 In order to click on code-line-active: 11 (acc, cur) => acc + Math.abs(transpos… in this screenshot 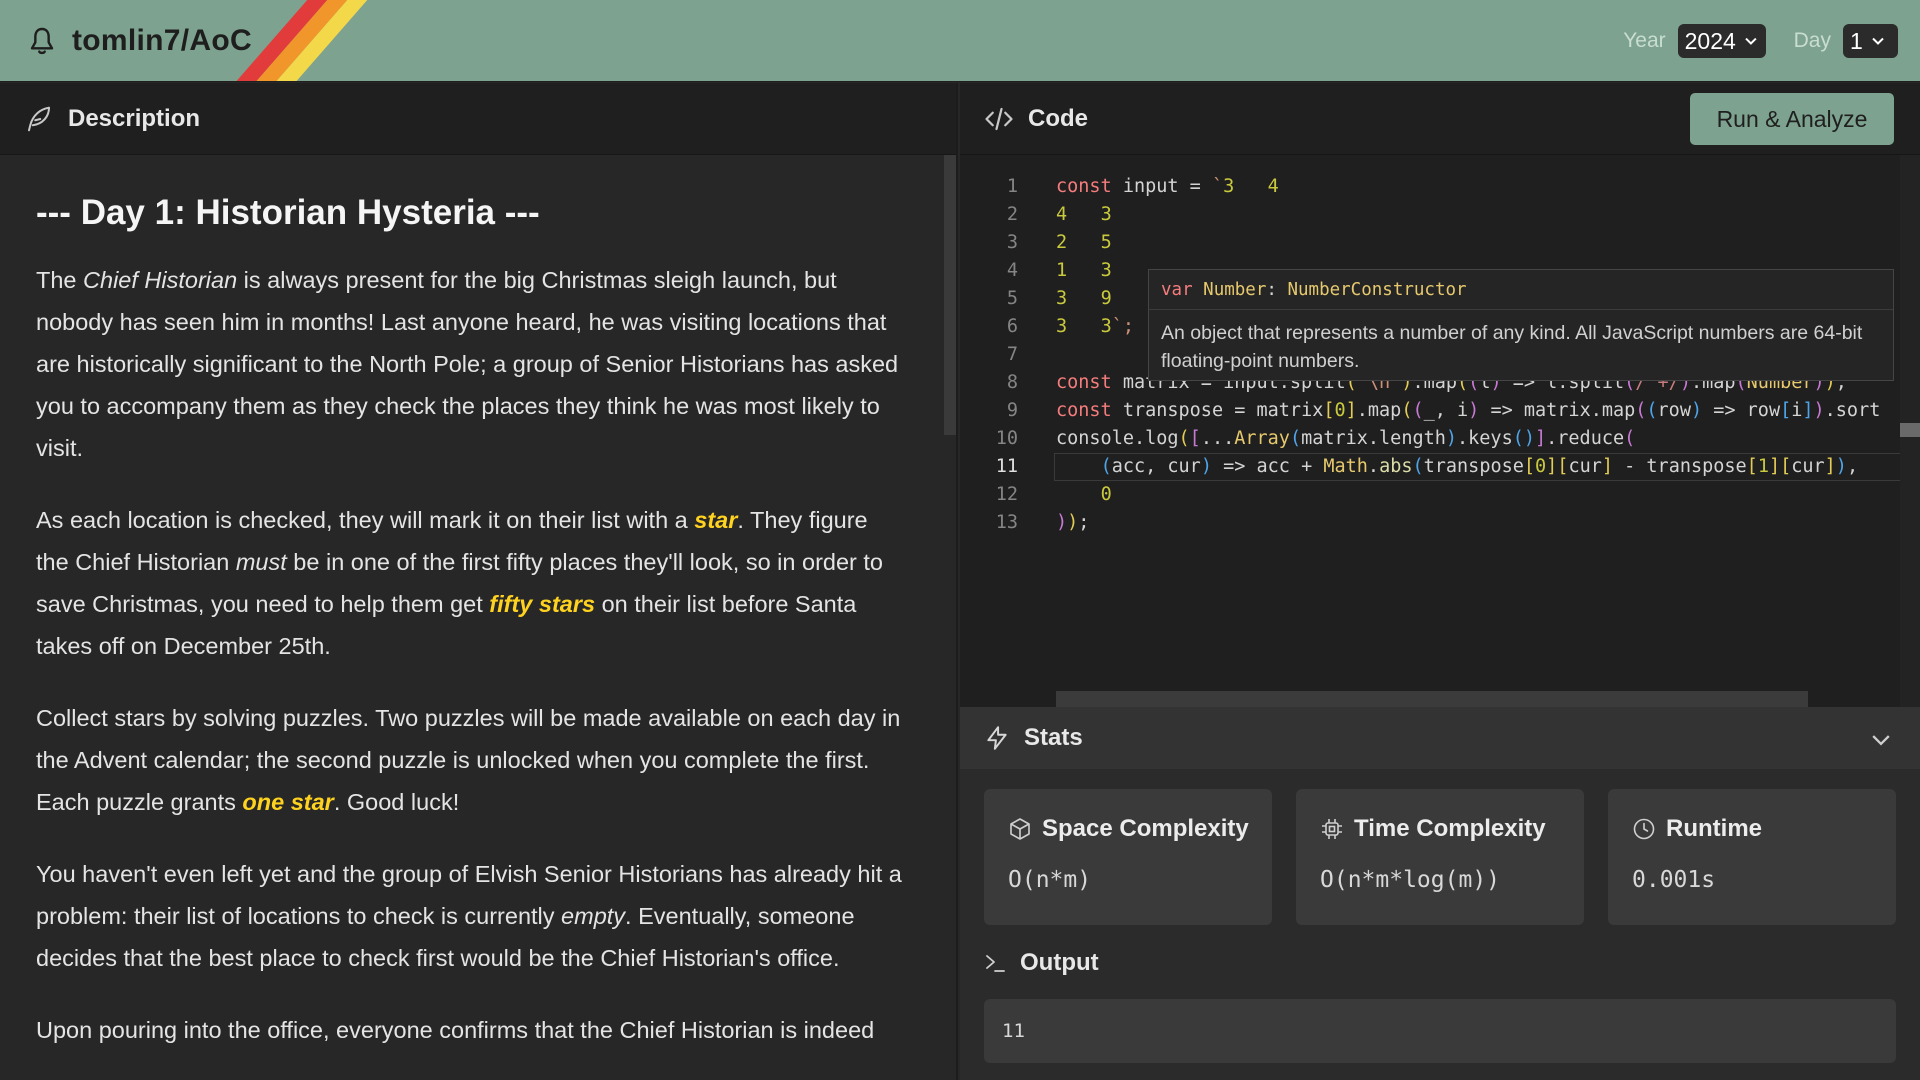, I will do `click(1440, 467)`.